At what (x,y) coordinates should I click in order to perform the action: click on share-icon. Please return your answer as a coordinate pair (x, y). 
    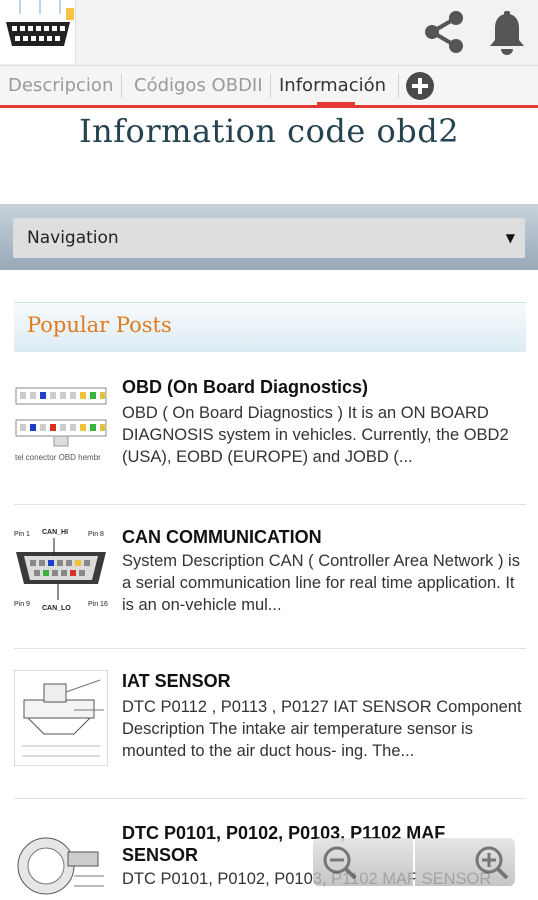
    Looking at the image, I should click on (444, 32).